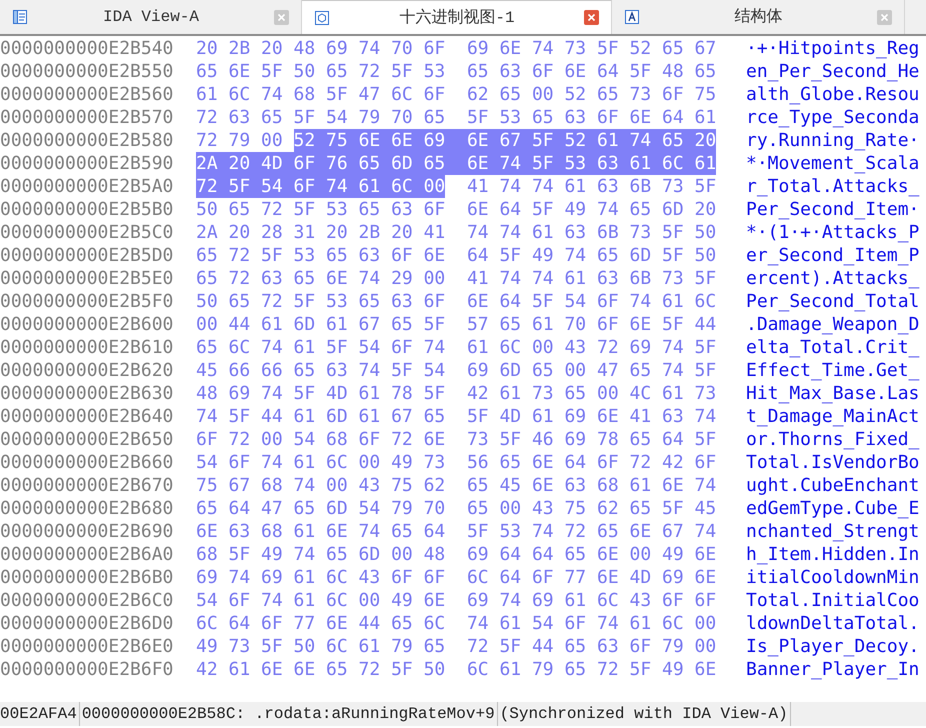 The width and height of the screenshot is (926, 728). What do you see at coordinates (321, 485) in the screenshot?
I see `hex-bytes: 75 67 68 74 00 43 75 62` at bounding box center [321, 485].